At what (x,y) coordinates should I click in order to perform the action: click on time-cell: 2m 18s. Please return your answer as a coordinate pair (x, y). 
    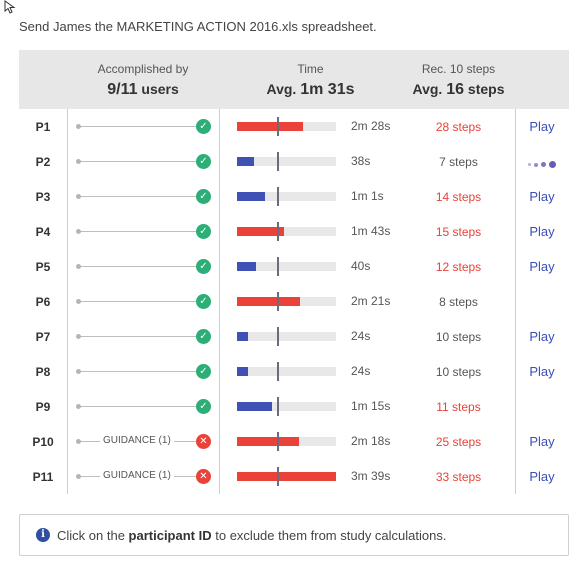
    Looking at the image, I should click on (310, 441).